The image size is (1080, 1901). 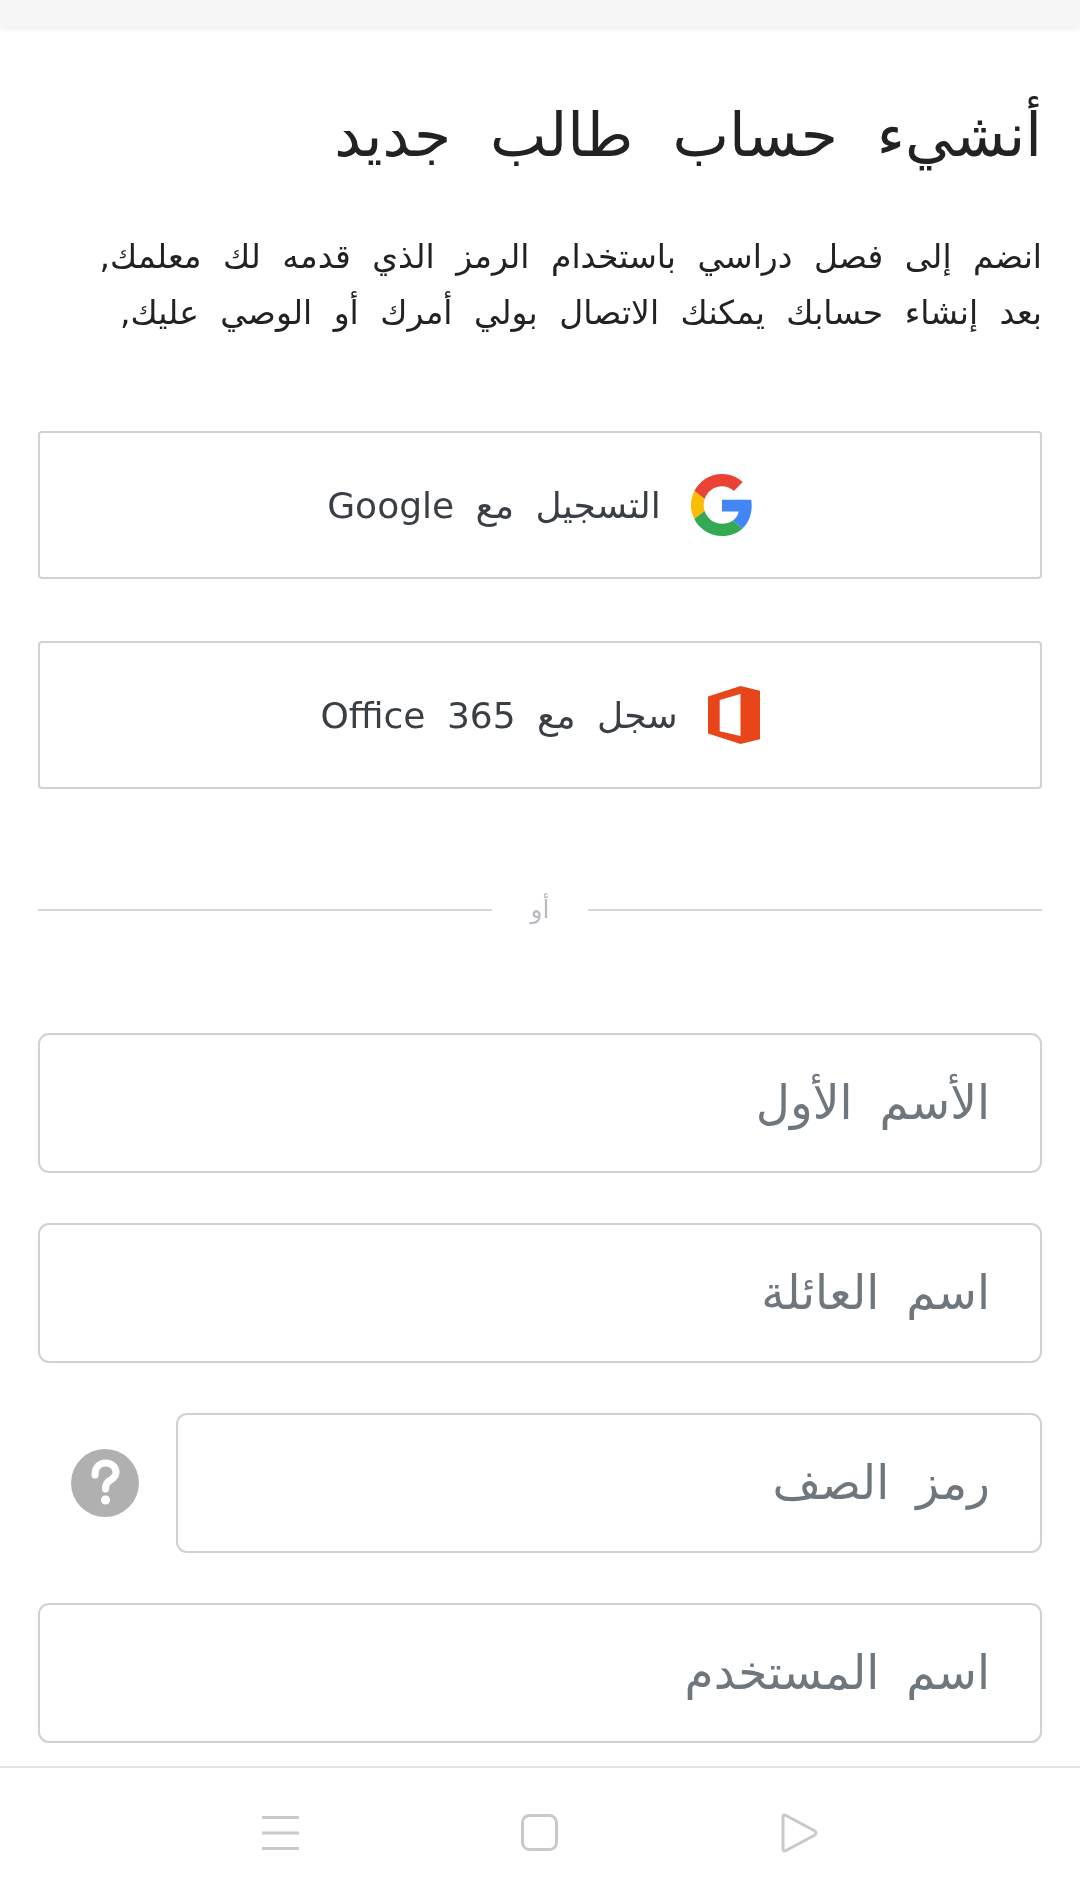 What do you see at coordinates (733, 715) in the screenshot?
I see `office-door-icon` at bounding box center [733, 715].